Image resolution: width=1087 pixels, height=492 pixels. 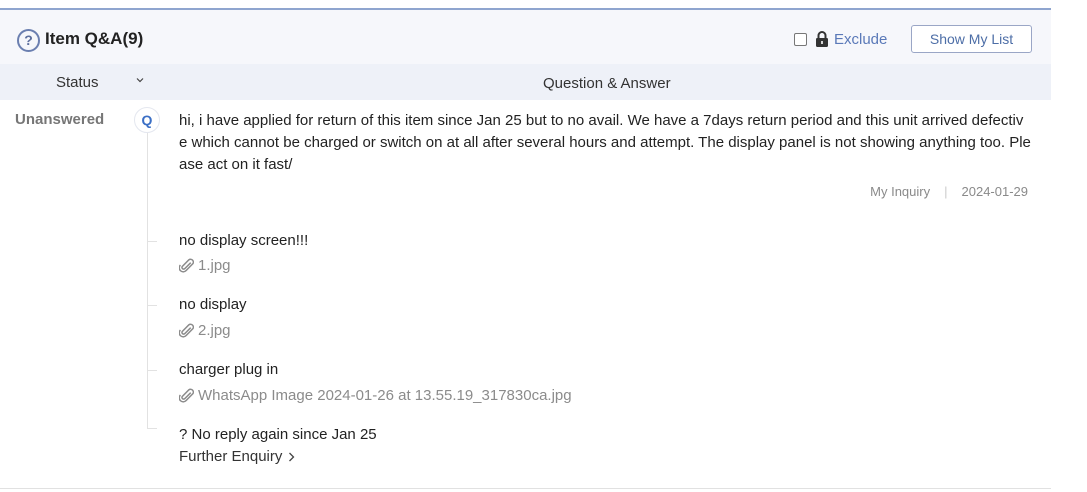 I want to click on status-badge: Unanswered, so click(x=60, y=119).